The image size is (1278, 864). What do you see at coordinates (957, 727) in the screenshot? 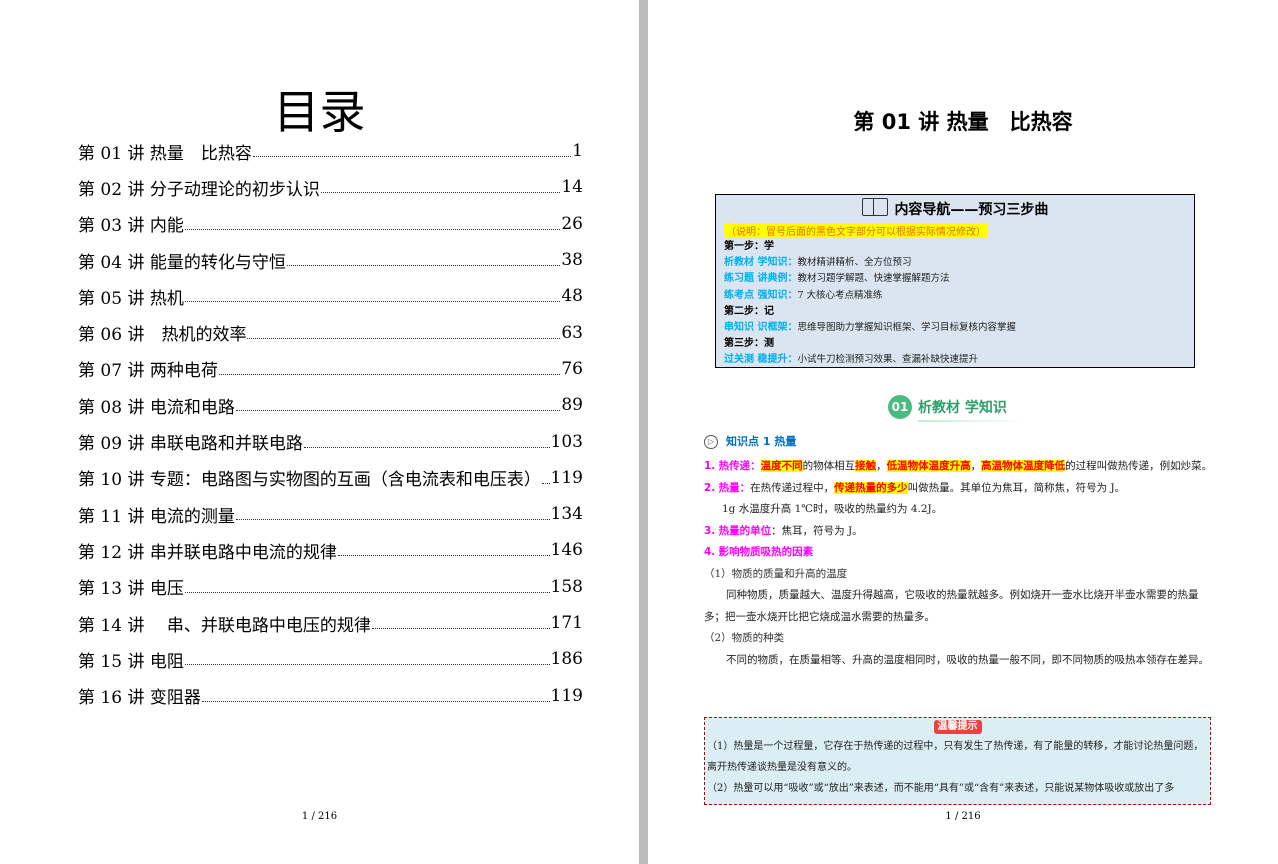
I see `tips-tag: 温馨提示` at bounding box center [957, 727].